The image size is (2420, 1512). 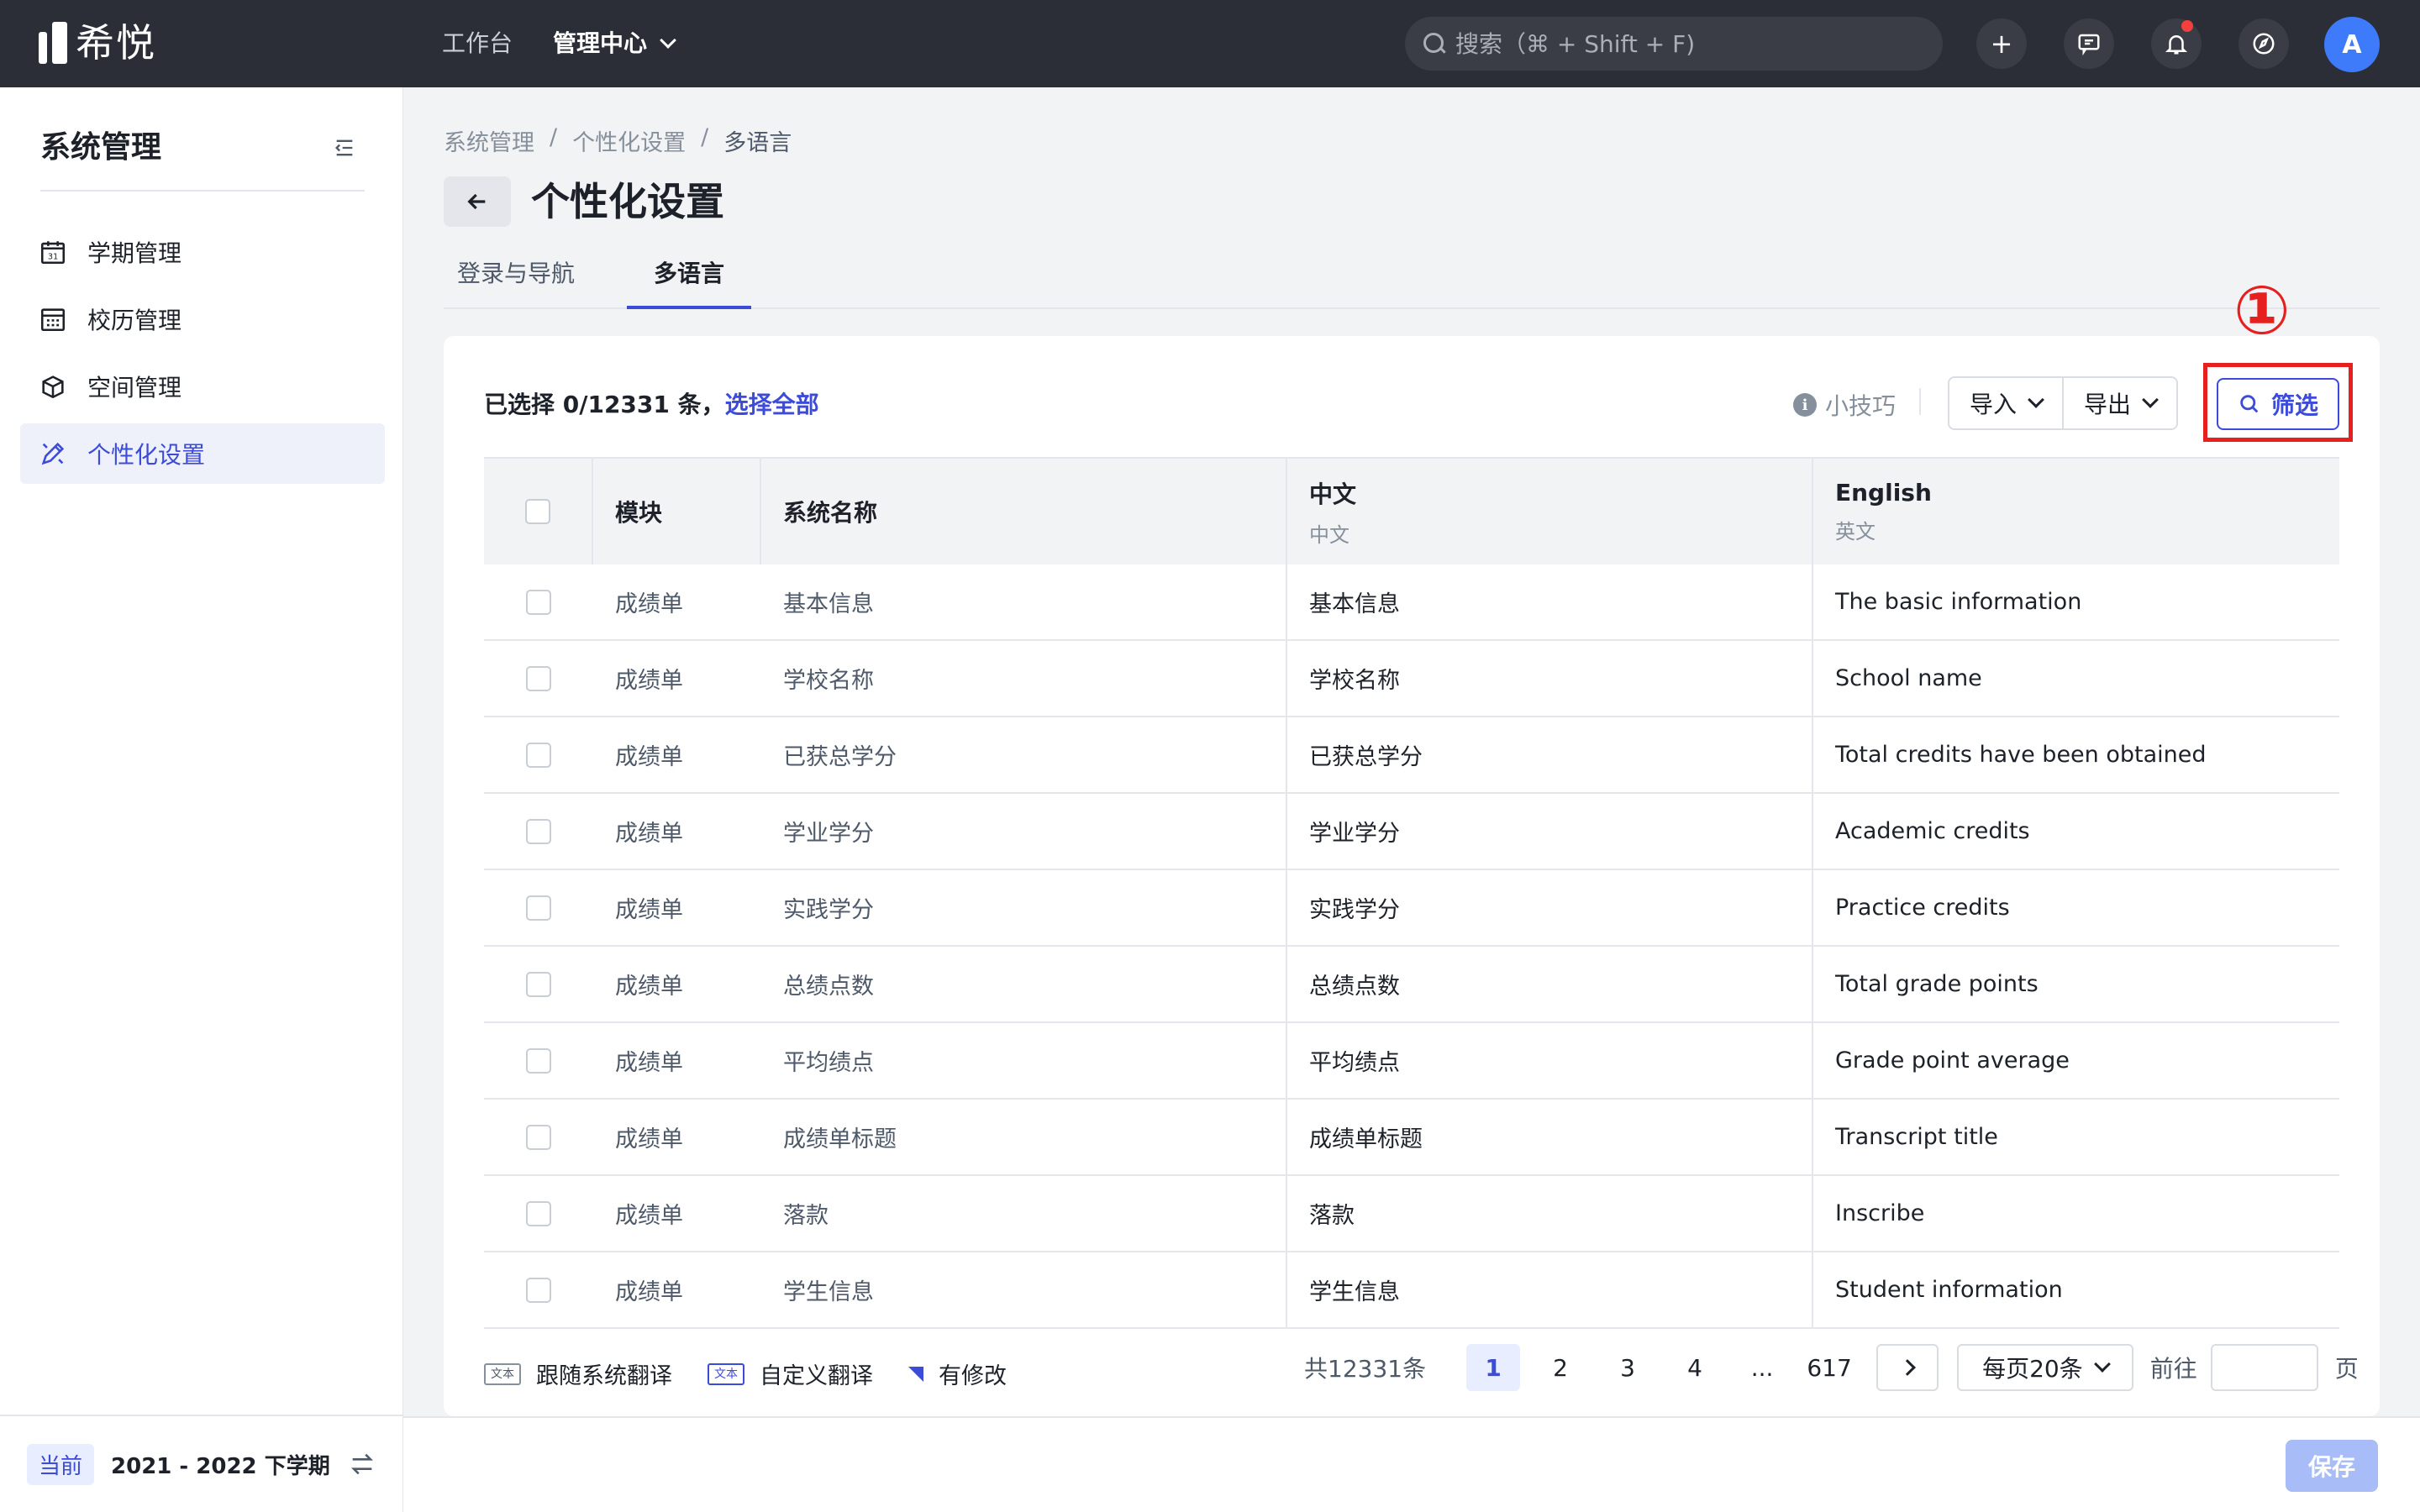 What do you see at coordinates (2264, 1367) in the screenshot?
I see `goto-page-input` at bounding box center [2264, 1367].